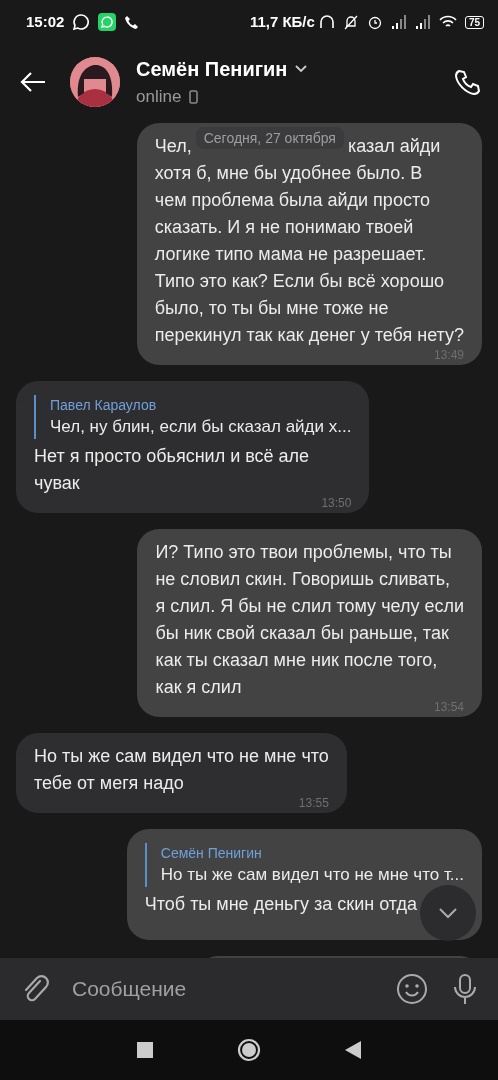  Describe the element at coordinates (326, 22) in the screenshot. I see `headphones-icon` at that location.